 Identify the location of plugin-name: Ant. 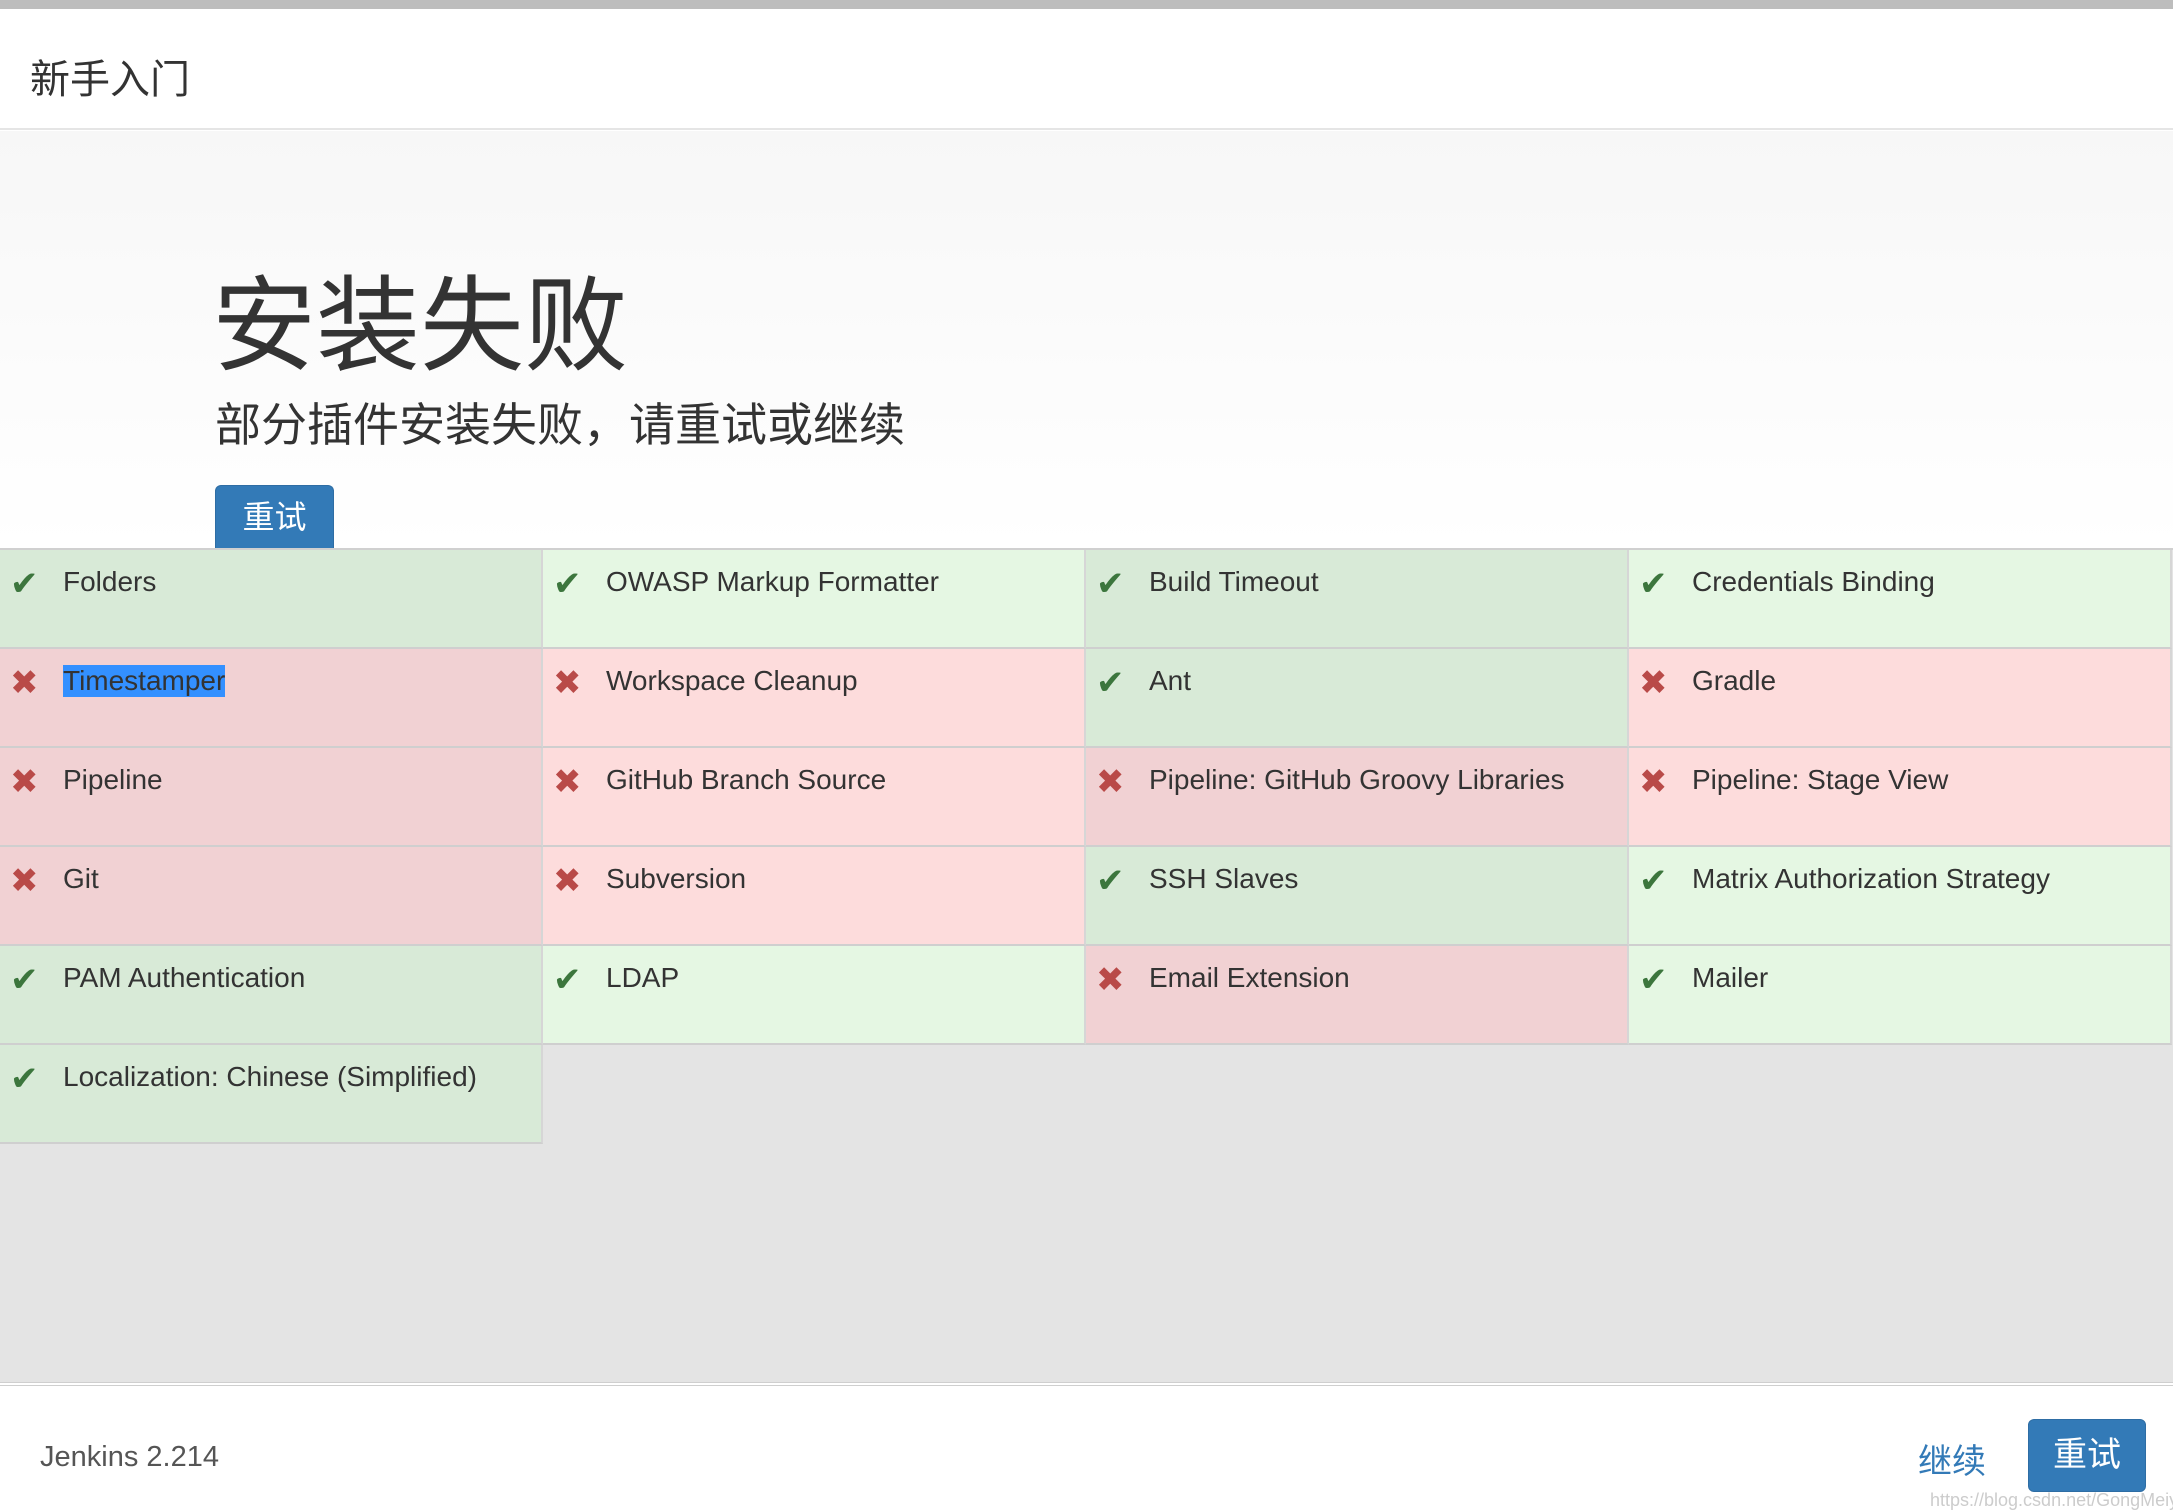
(1170, 680).